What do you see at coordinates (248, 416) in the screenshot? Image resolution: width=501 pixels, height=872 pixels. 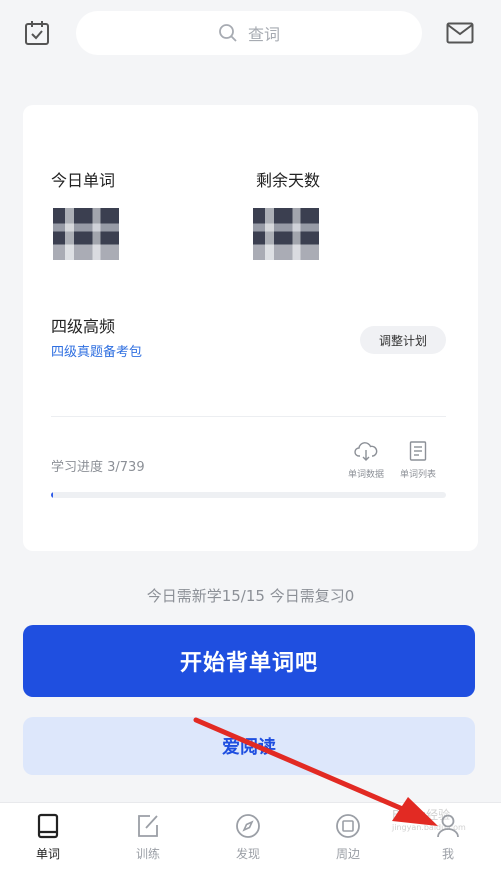 I see `divider` at bounding box center [248, 416].